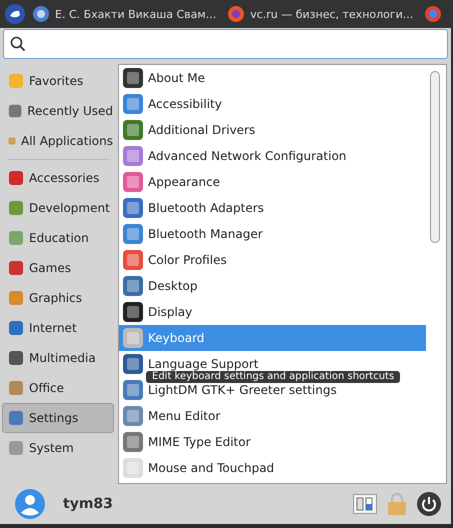  Describe the element at coordinates (58, 238) in the screenshot. I see `category-item: Education` at that location.